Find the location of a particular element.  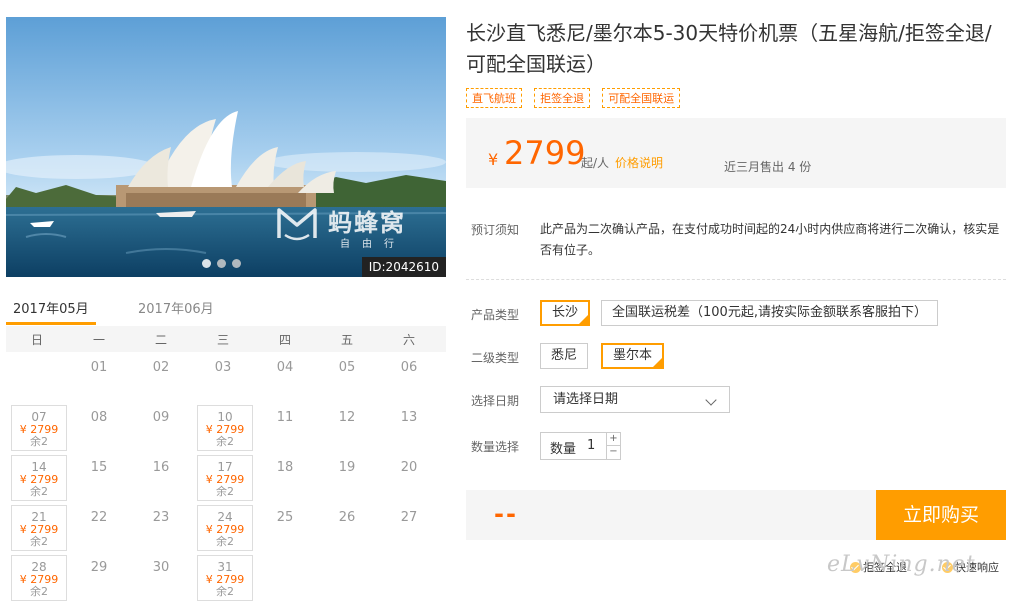

calendar-day: 20 is located at coordinates (409, 477).